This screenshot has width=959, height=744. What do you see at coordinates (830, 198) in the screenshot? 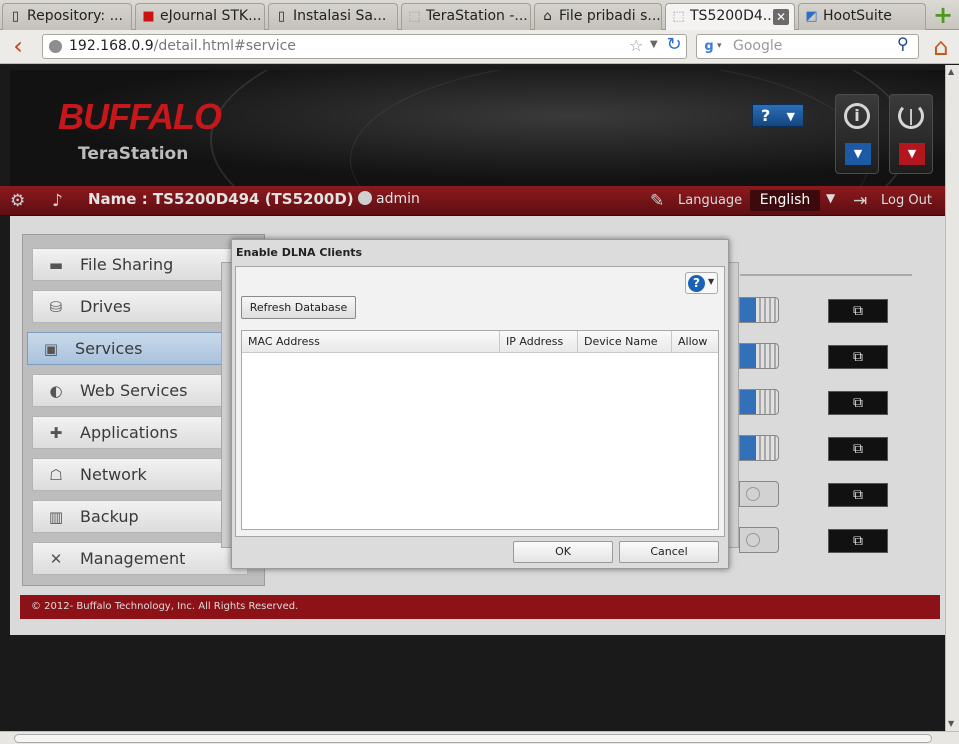
I see `language-dropdown-icon: ▼` at bounding box center [830, 198].